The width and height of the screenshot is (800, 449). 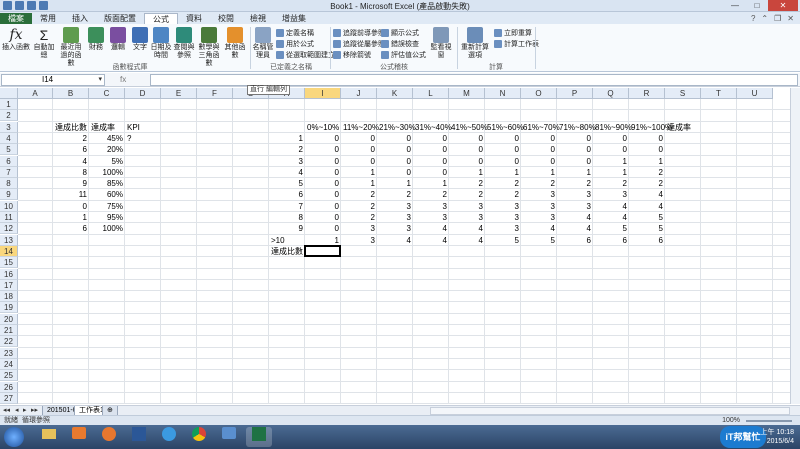 What do you see at coordinates (9, 195) in the screenshot?
I see `row-header-9: 9` at bounding box center [9, 195].